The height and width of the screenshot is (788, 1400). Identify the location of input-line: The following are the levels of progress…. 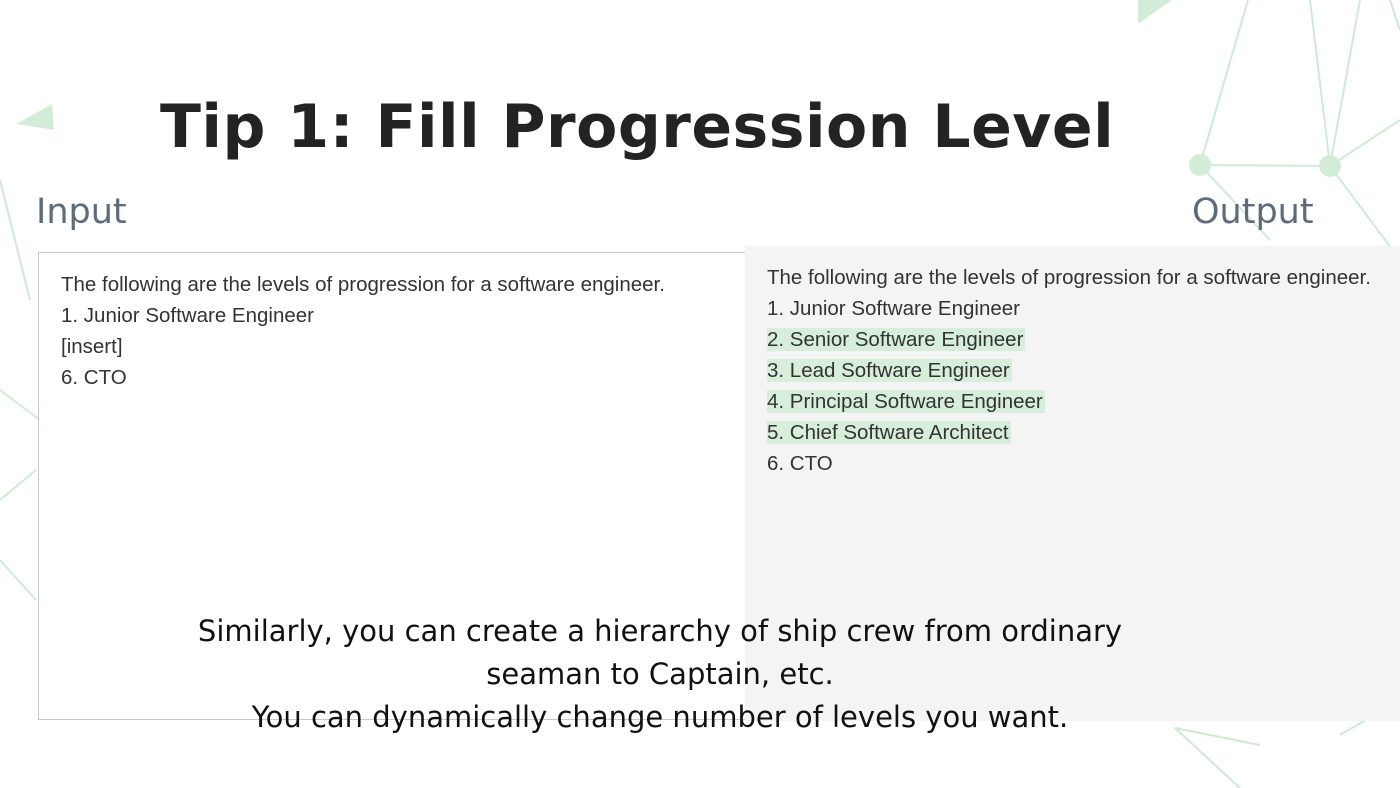
(363, 284).